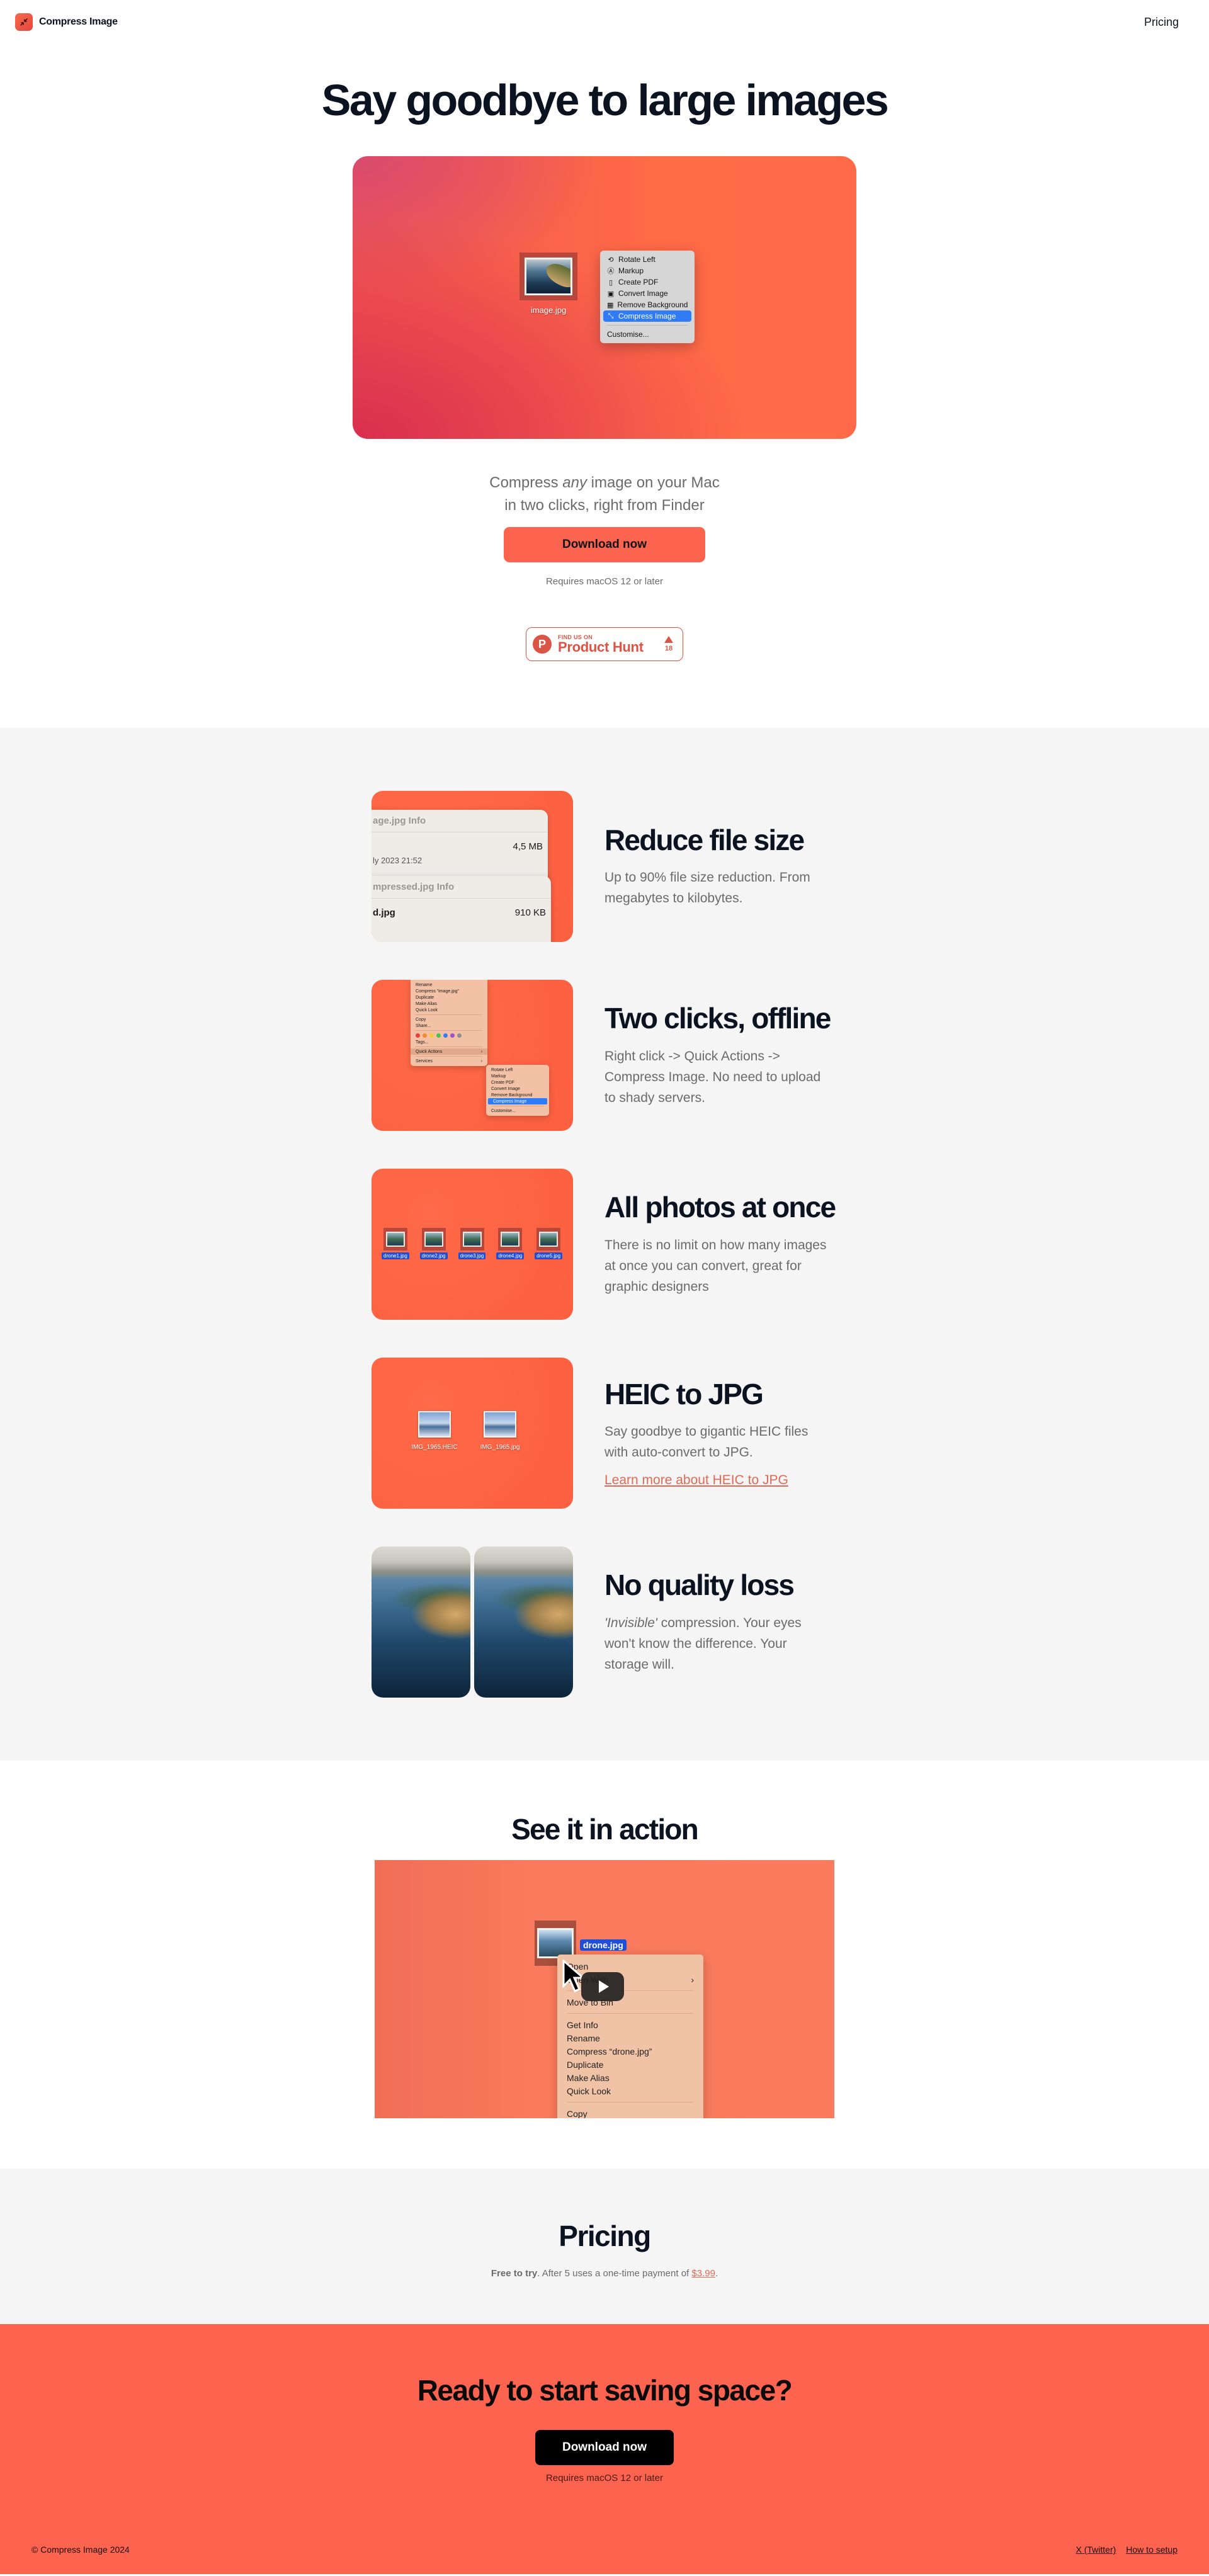 This screenshot has width=1209, height=2576. I want to click on cta-title: Ready to start saving space?, so click(605, 2390).